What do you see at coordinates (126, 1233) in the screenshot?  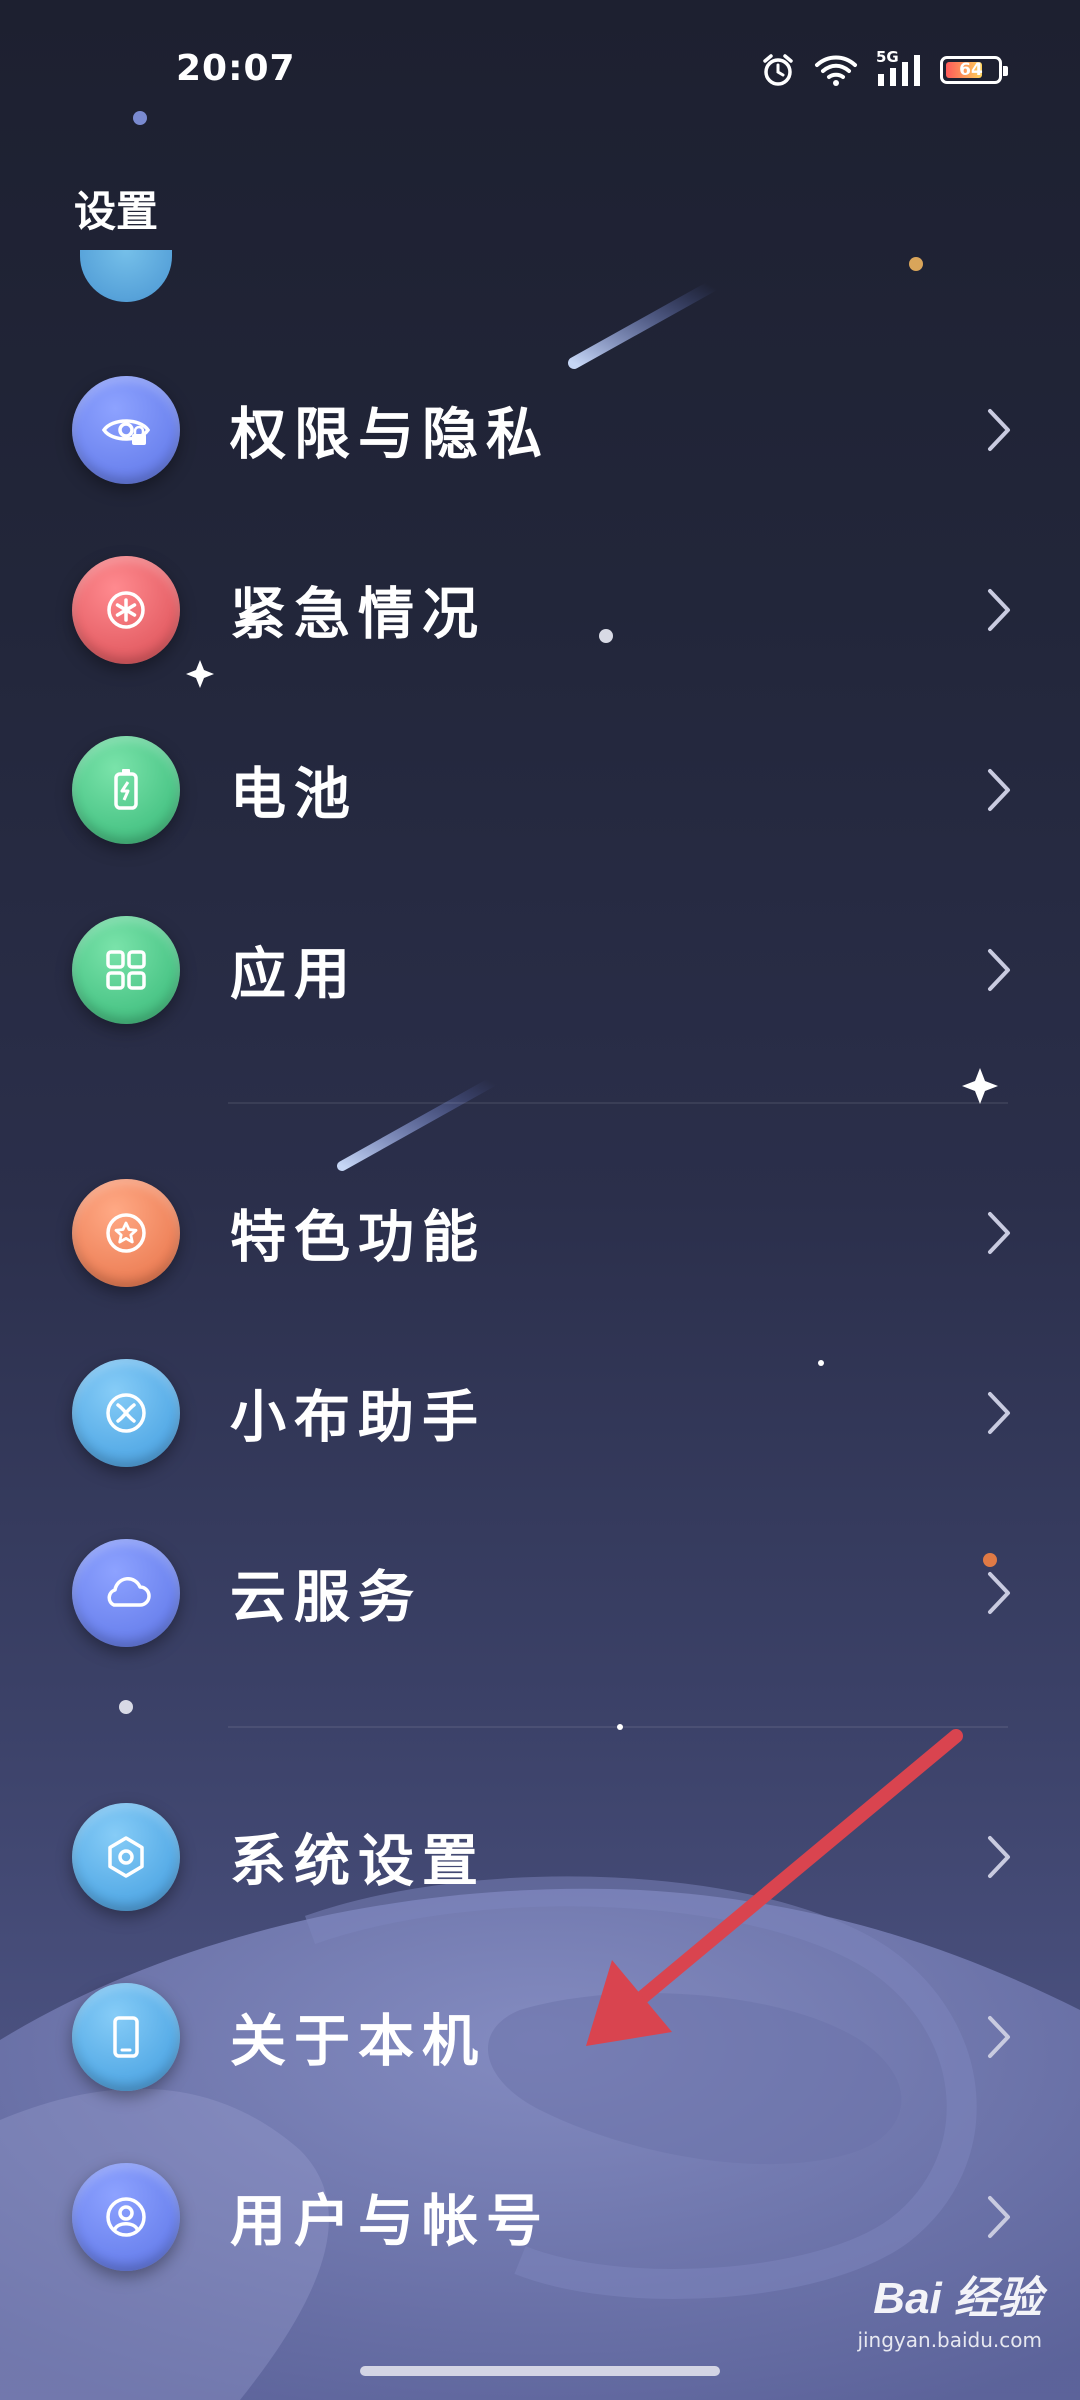 I see `star-badge-icon` at bounding box center [126, 1233].